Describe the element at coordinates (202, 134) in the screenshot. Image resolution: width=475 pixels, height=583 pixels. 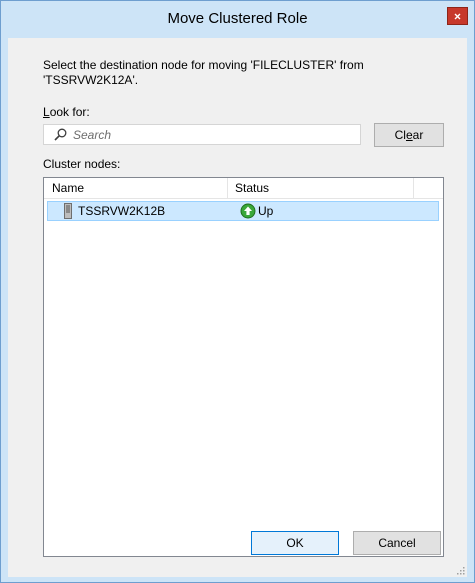
I see `search-input: Search` at that location.